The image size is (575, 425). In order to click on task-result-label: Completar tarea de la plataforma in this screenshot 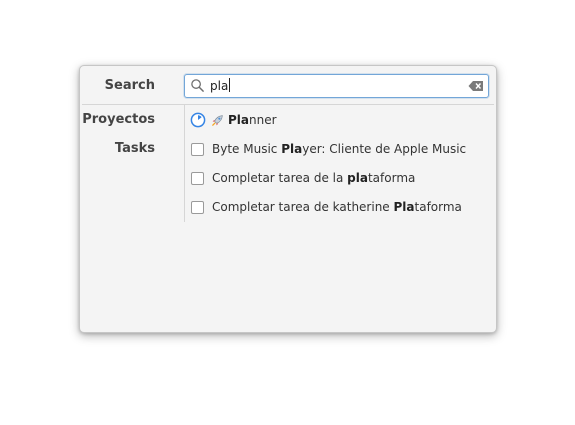, I will do `click(314, 178)`.